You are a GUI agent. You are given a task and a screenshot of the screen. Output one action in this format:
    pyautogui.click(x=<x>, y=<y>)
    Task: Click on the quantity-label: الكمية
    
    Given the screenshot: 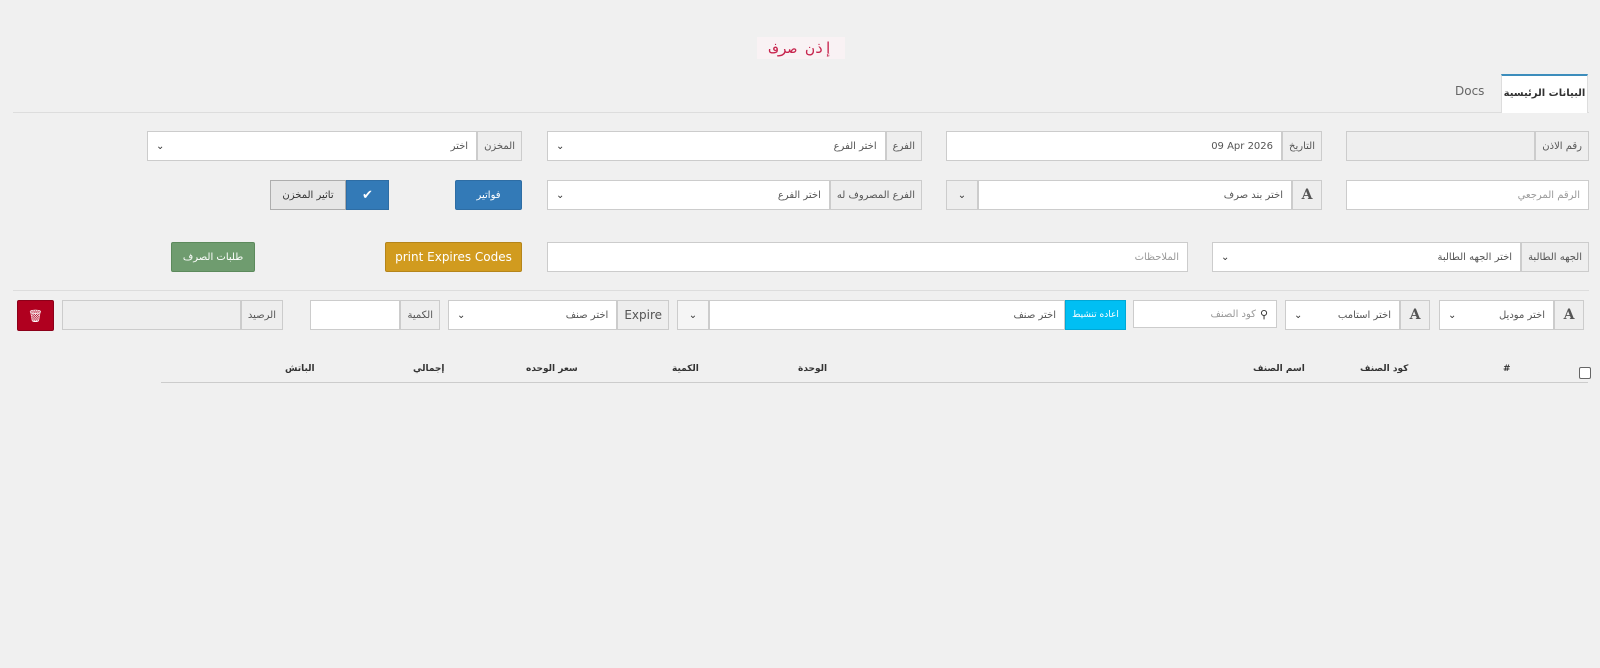 What is the action you would take?
    pyautogui.click(x=420, y=315)
    